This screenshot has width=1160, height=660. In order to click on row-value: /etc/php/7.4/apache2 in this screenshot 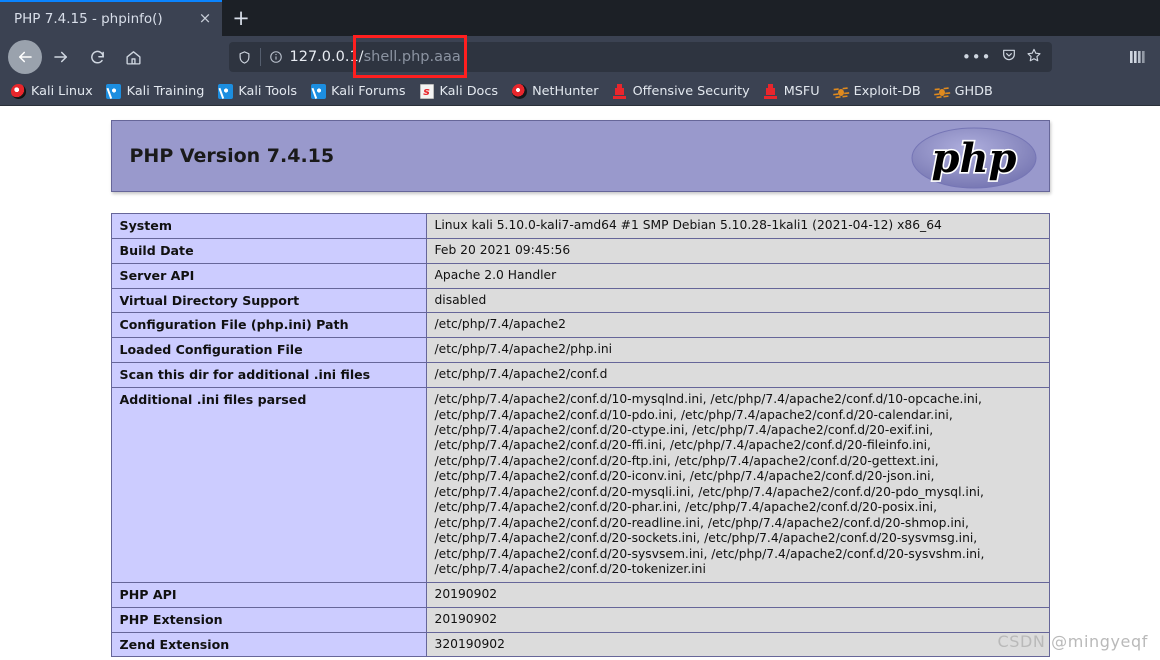, I will do `click(737, 325)`.